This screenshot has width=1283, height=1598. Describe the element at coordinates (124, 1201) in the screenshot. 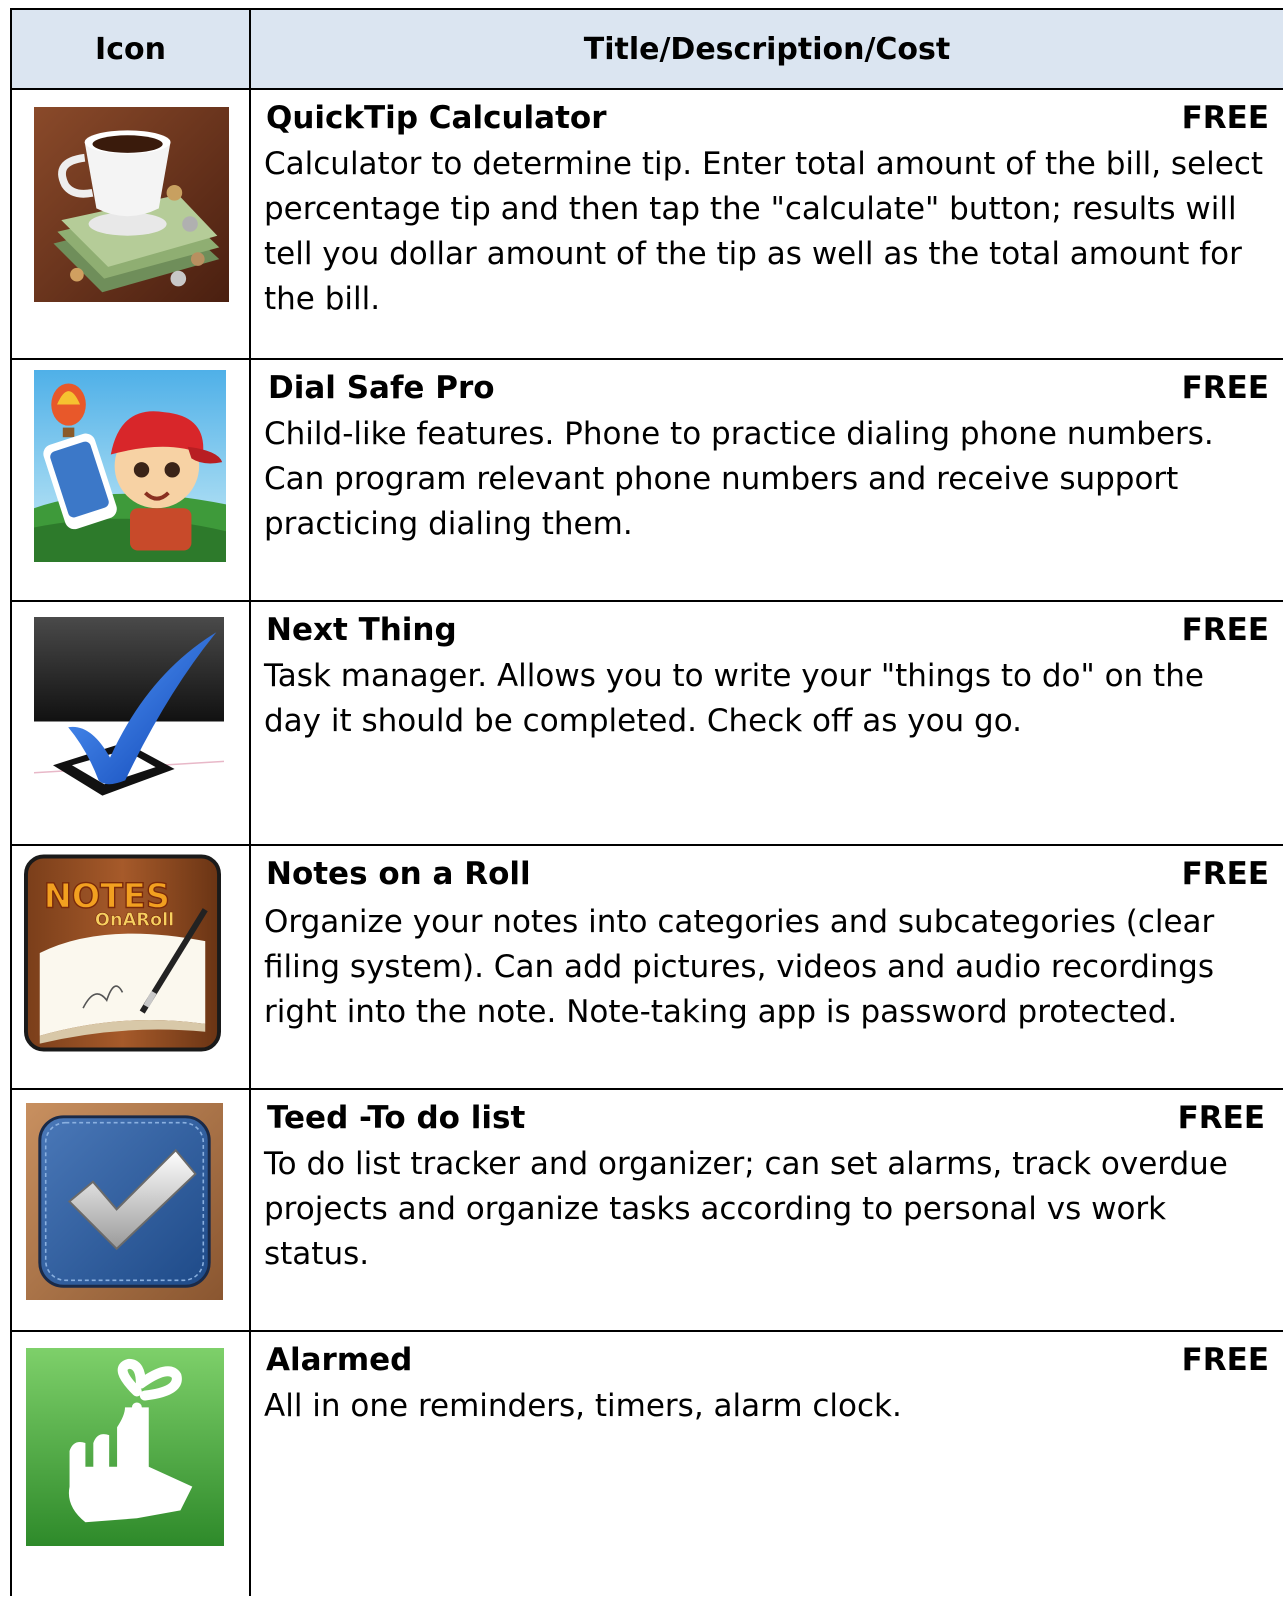

I see `denim-checkmark-icon` at that location.